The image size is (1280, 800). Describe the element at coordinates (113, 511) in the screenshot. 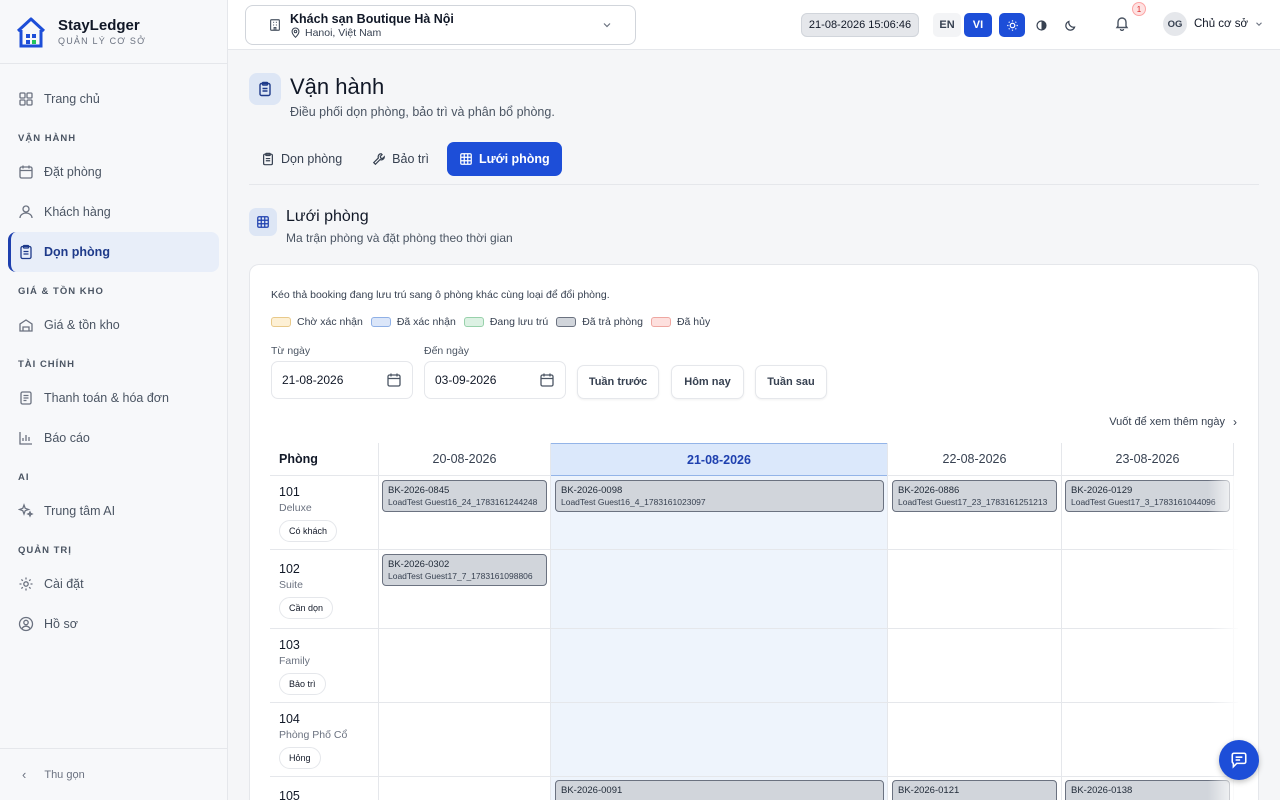

I see `sidebar-item-ai-center: Trung tâm AI` at that location.